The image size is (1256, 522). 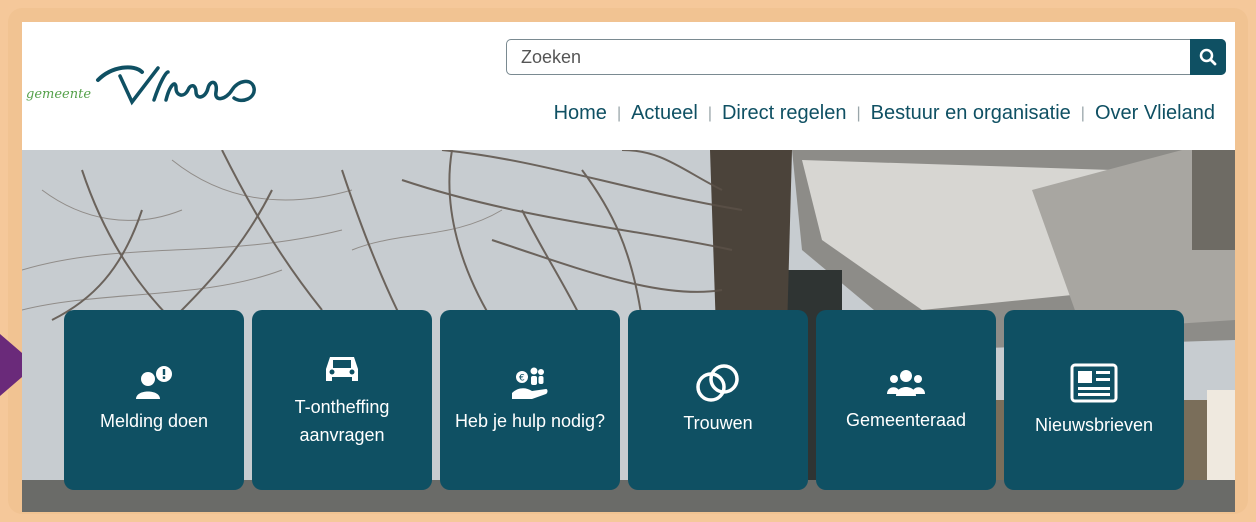 What do you see at coordinates (906, 420) in the screenshot?
I see `tile-label: Gemeenteraad` at bounding box center [906, 420].